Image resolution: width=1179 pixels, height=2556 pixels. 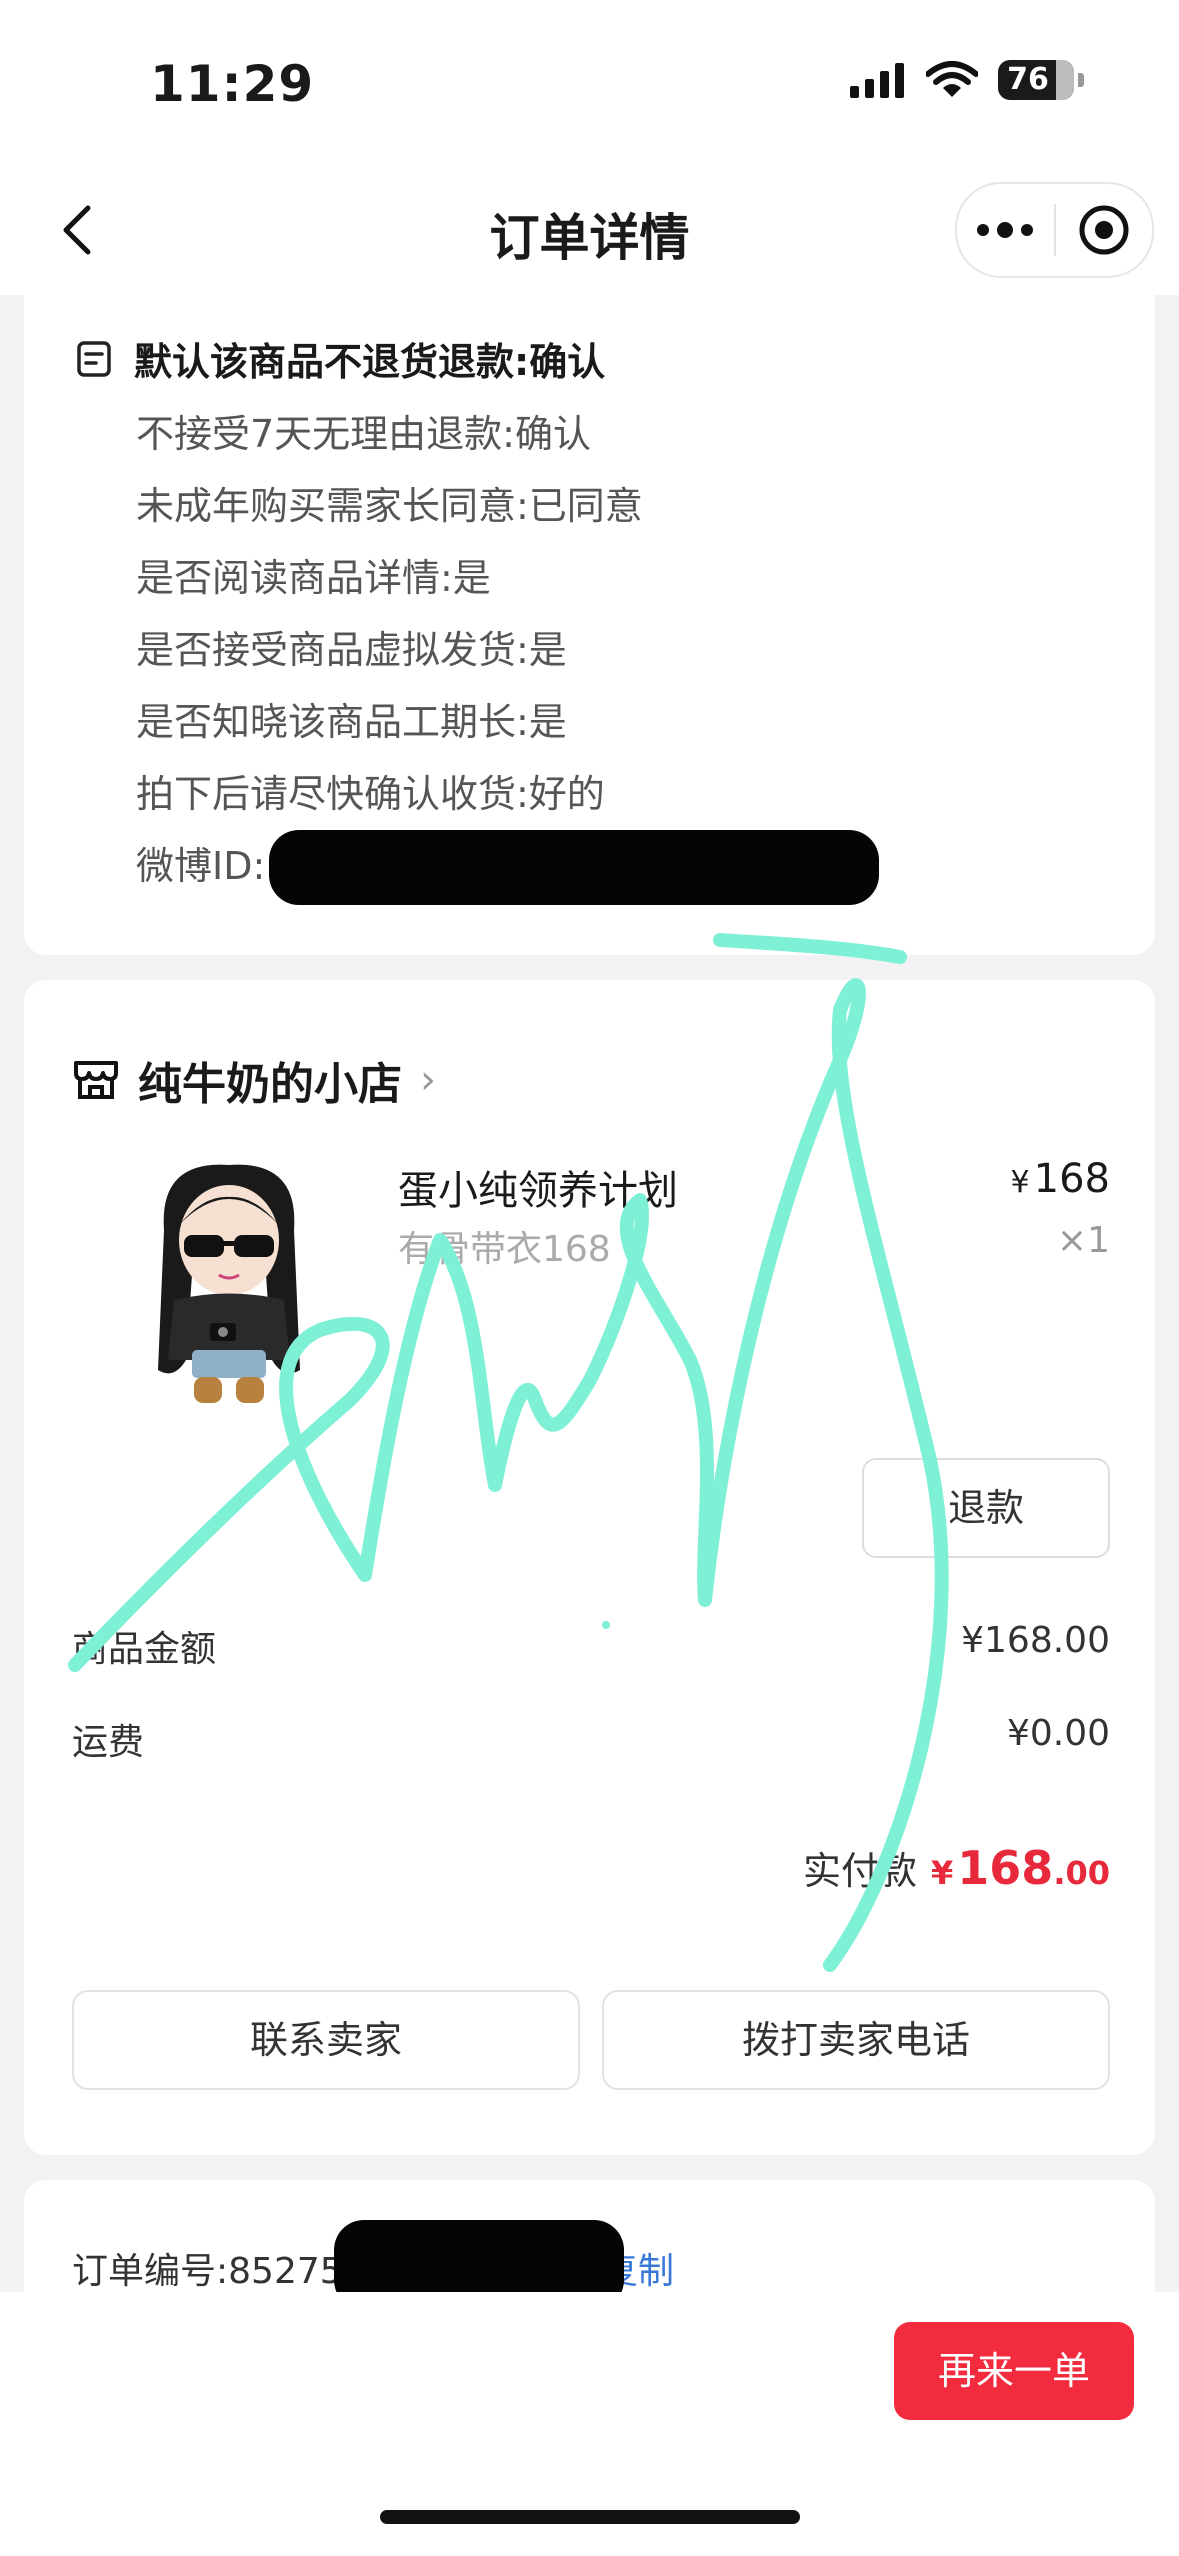 I want to click on status-time: 11:29, so click(x=232, y=84).